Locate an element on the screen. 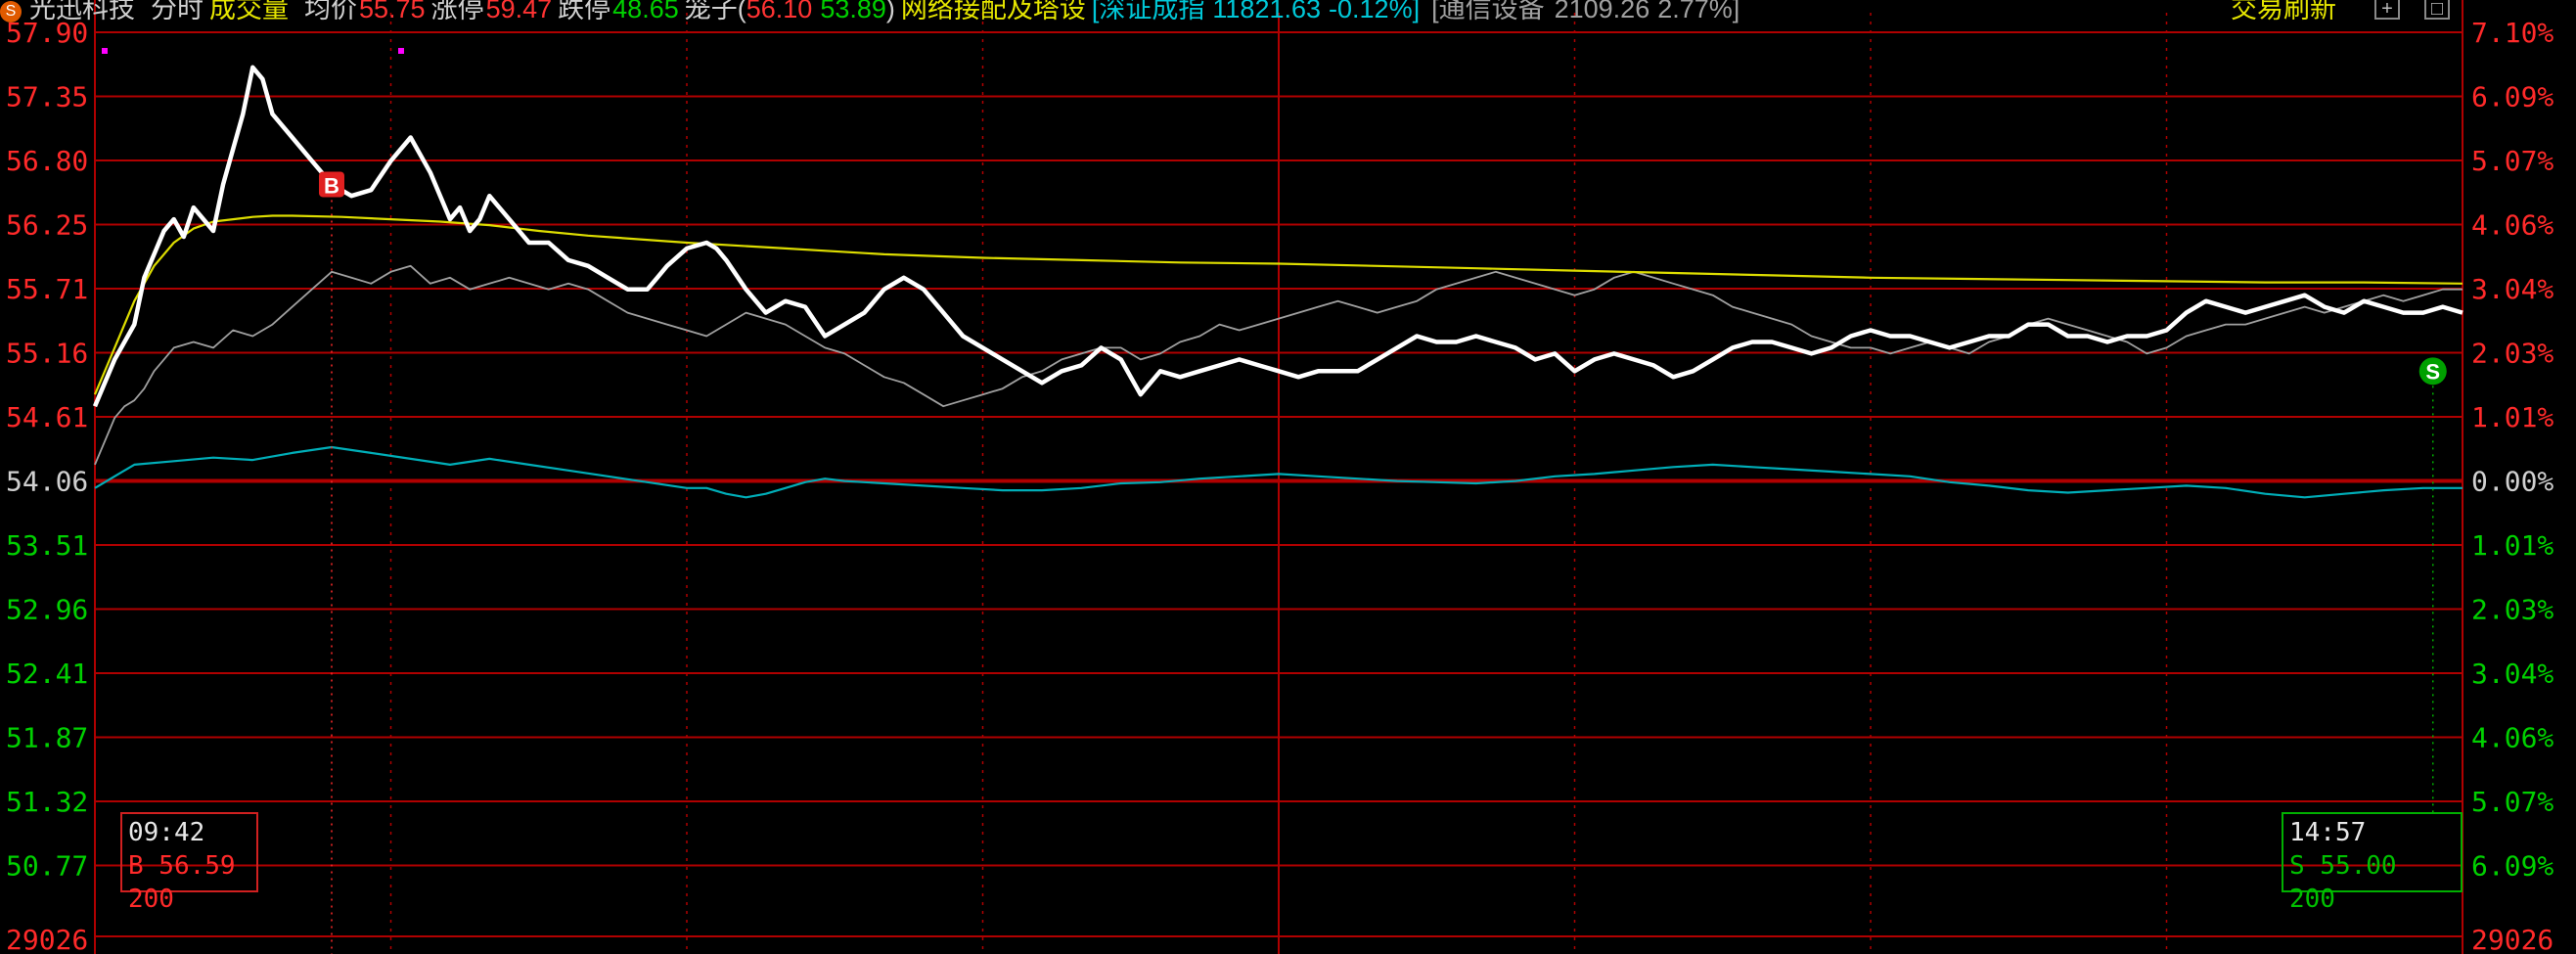 The image size is (2576, 954). sell-time: 14:57 is located at coordinates (2328, 833).